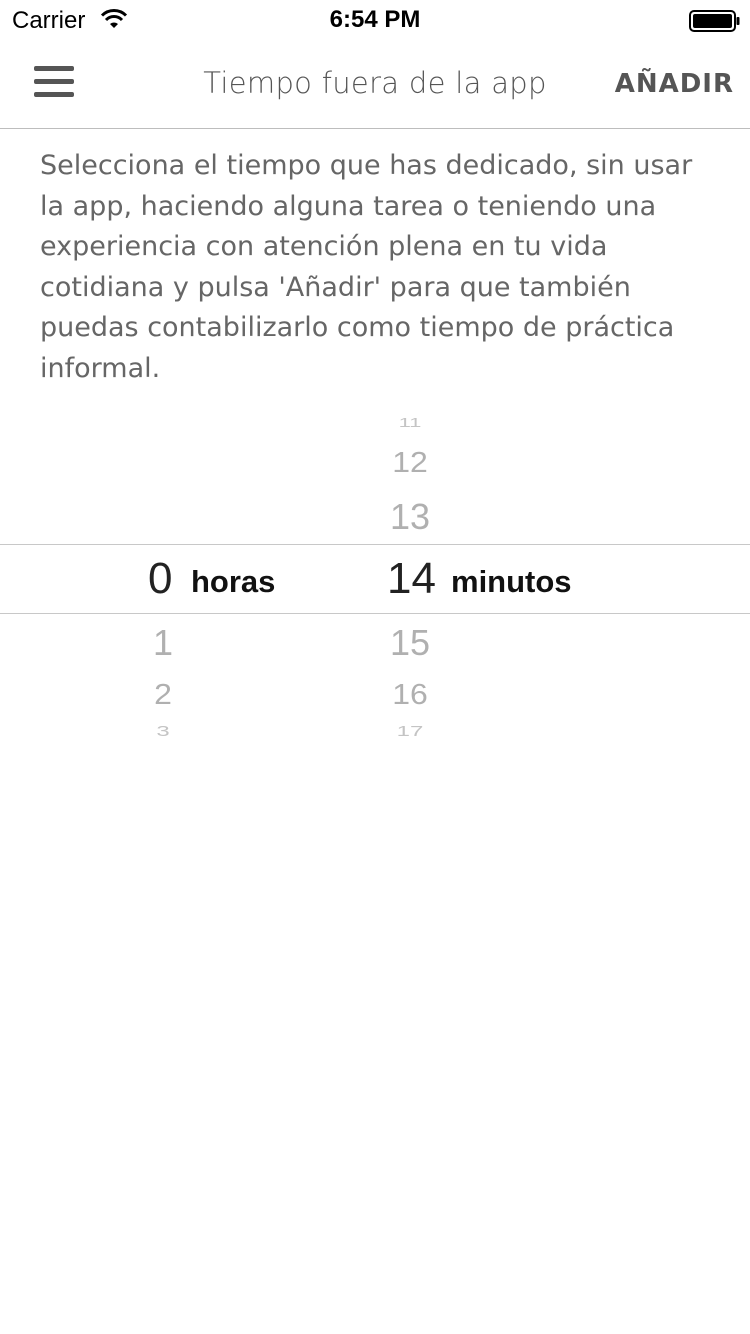  What do you see at coordinates (375, 613) in the screenshot?
I see `picker-selection-bottom-line` at bounding box center [375, 613].